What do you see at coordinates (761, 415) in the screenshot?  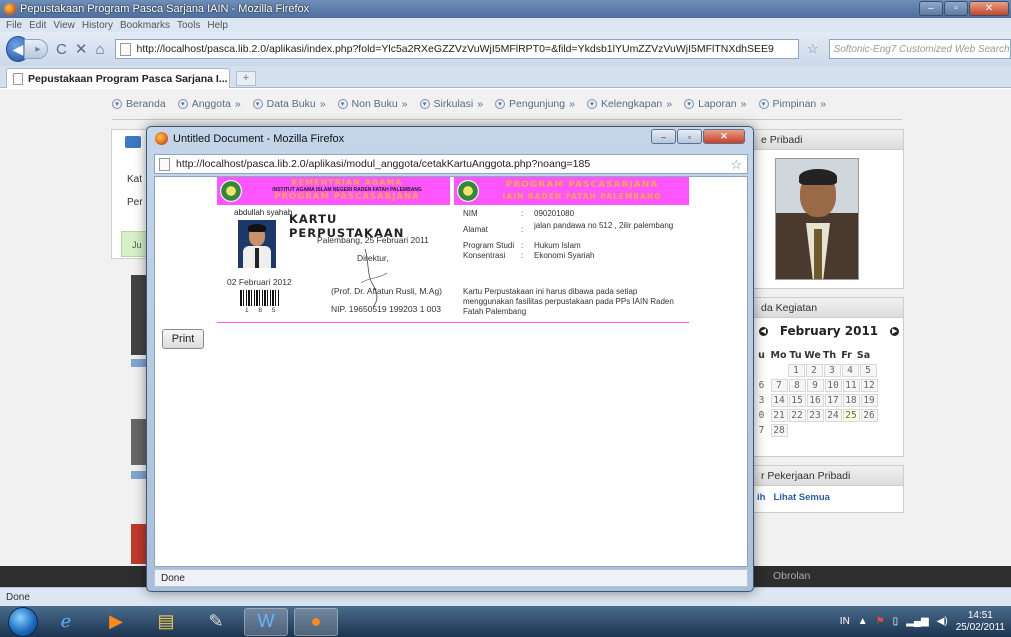 I see `calendar-date: 0` at bounding box center [761, 415].